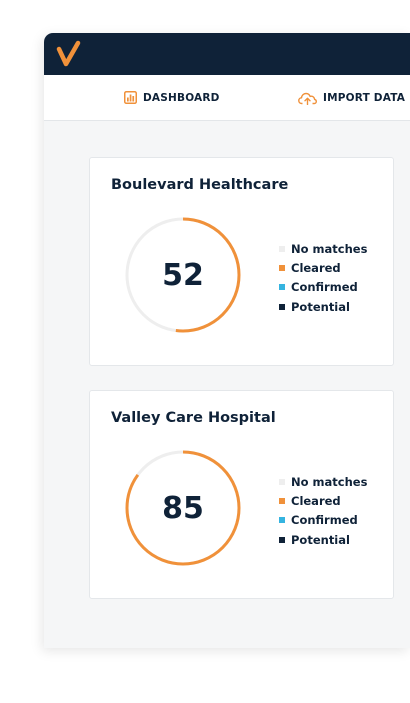  Describe the element at coordinates (227, 54) in the screenshot. I see `top-bar` at that location.